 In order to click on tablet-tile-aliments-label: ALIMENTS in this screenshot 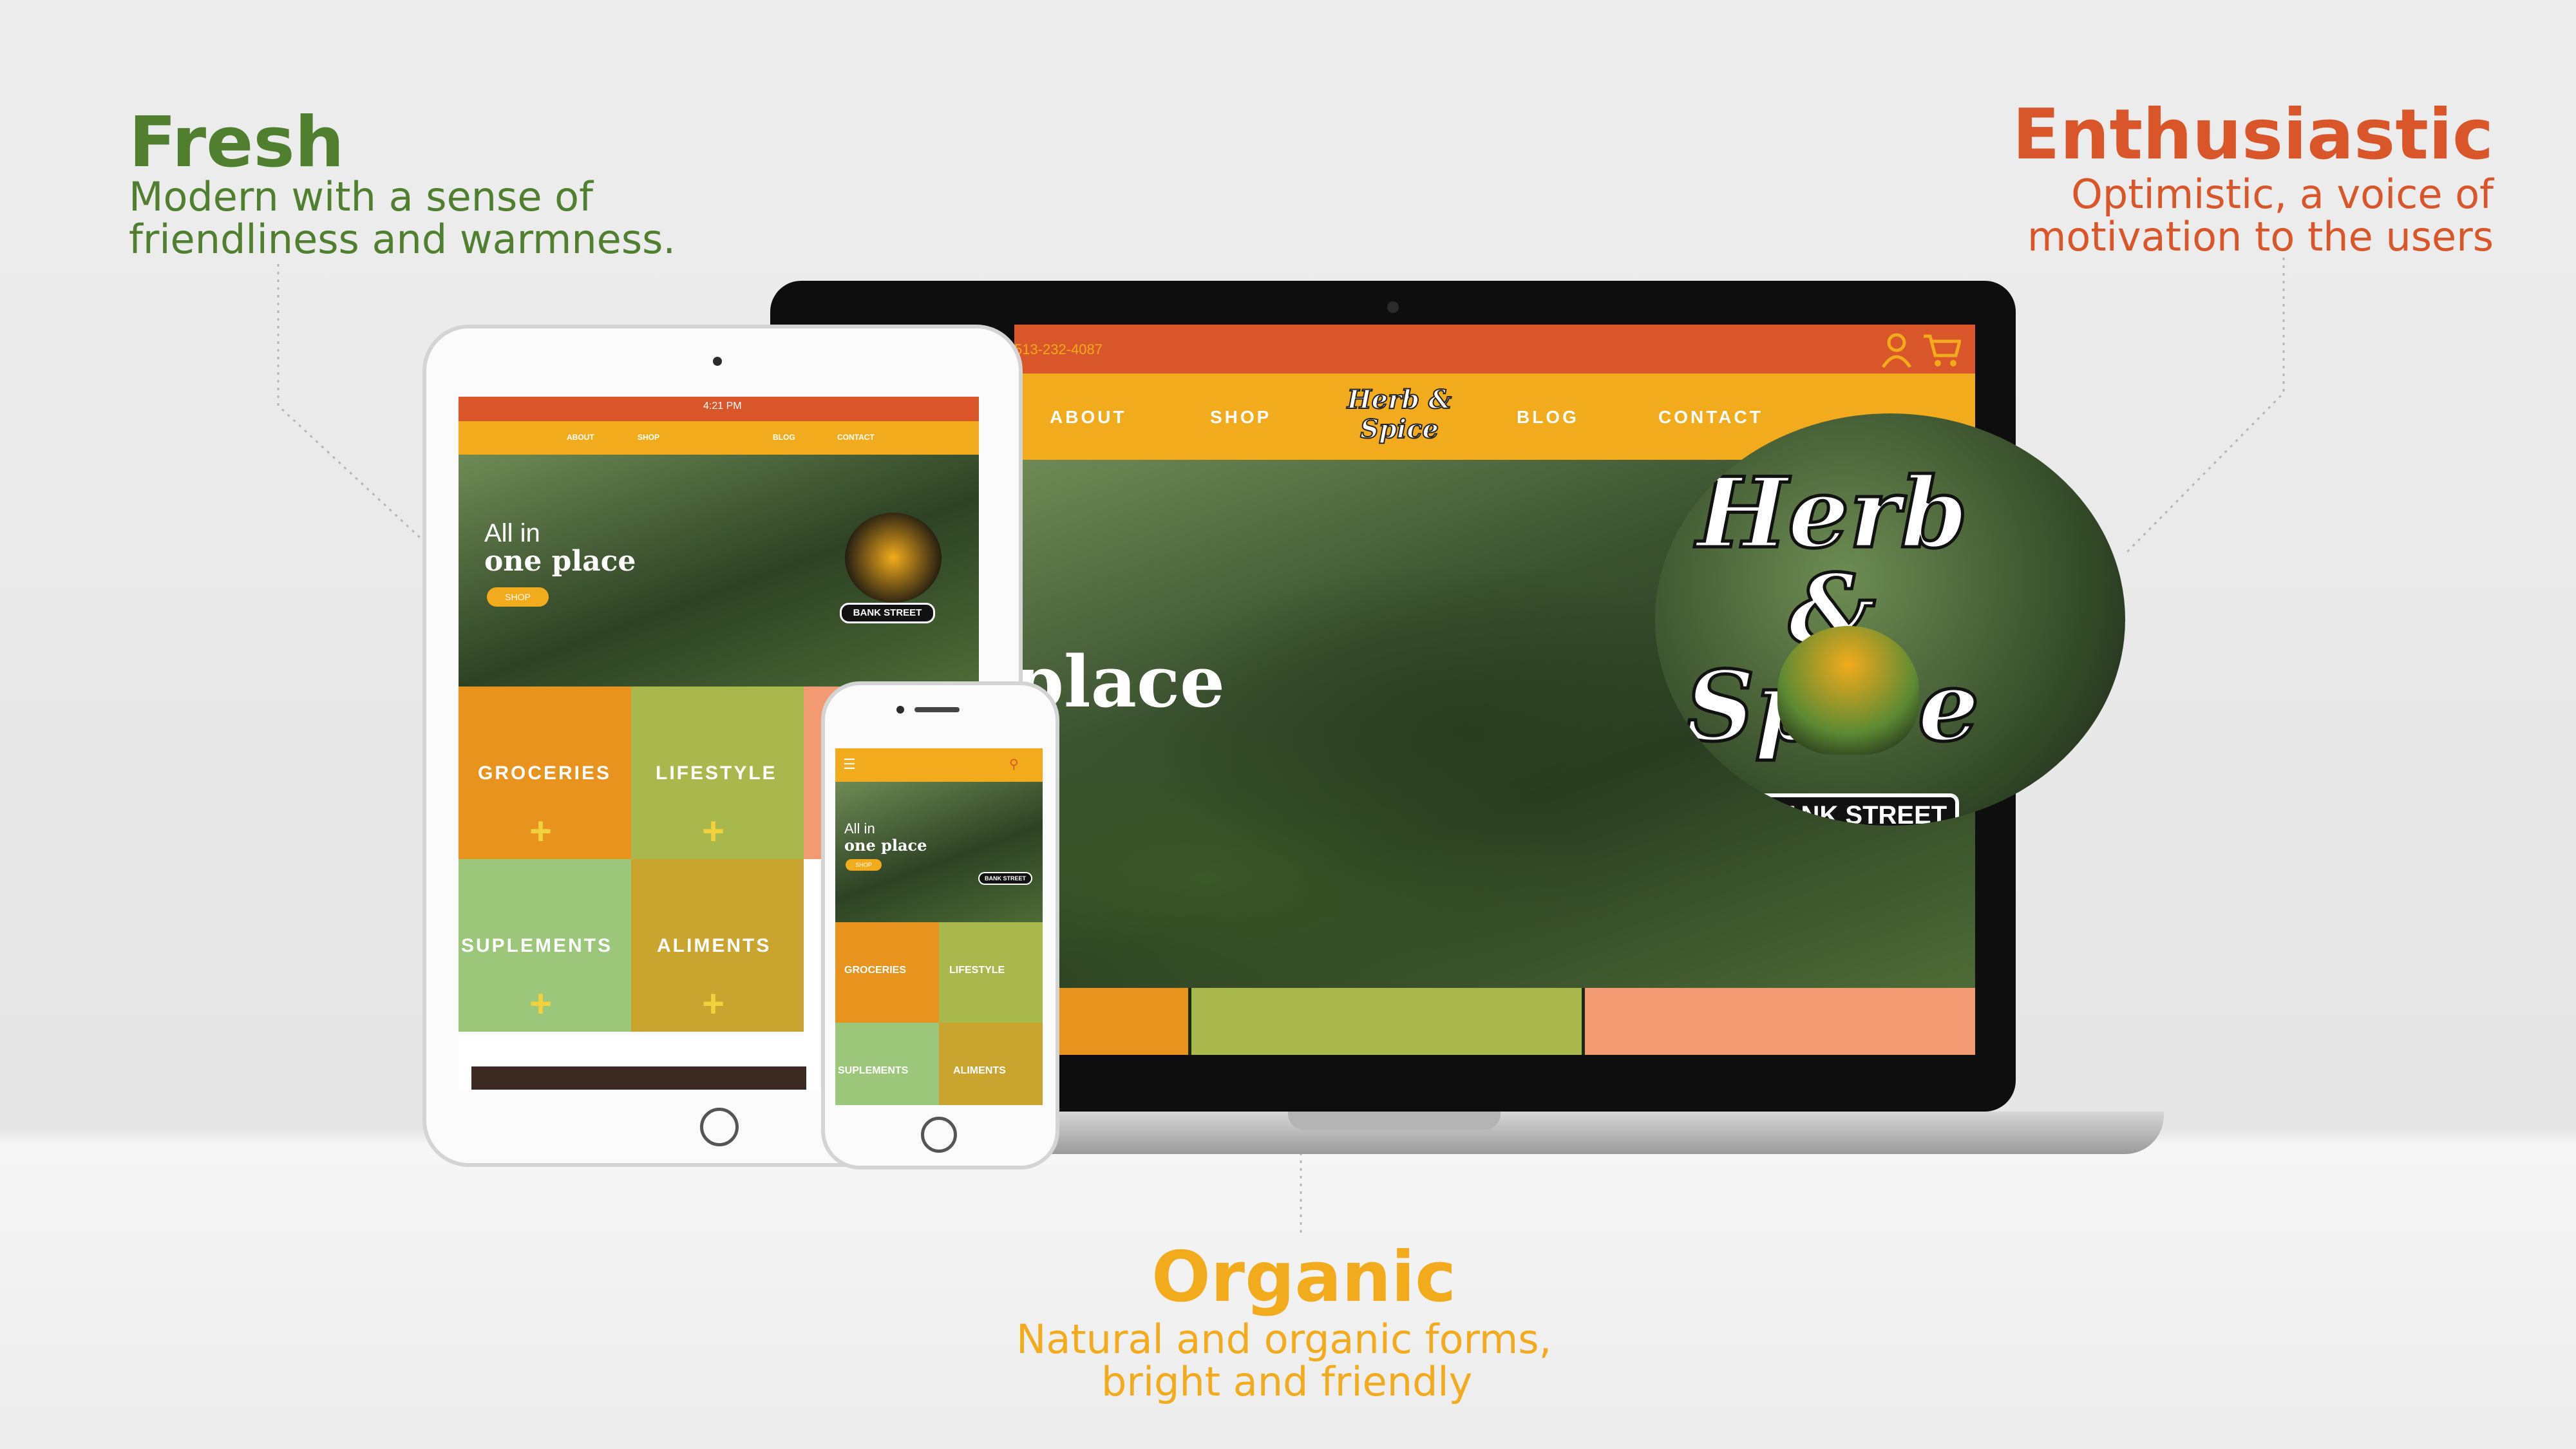, I will do `click(715, 945)`.